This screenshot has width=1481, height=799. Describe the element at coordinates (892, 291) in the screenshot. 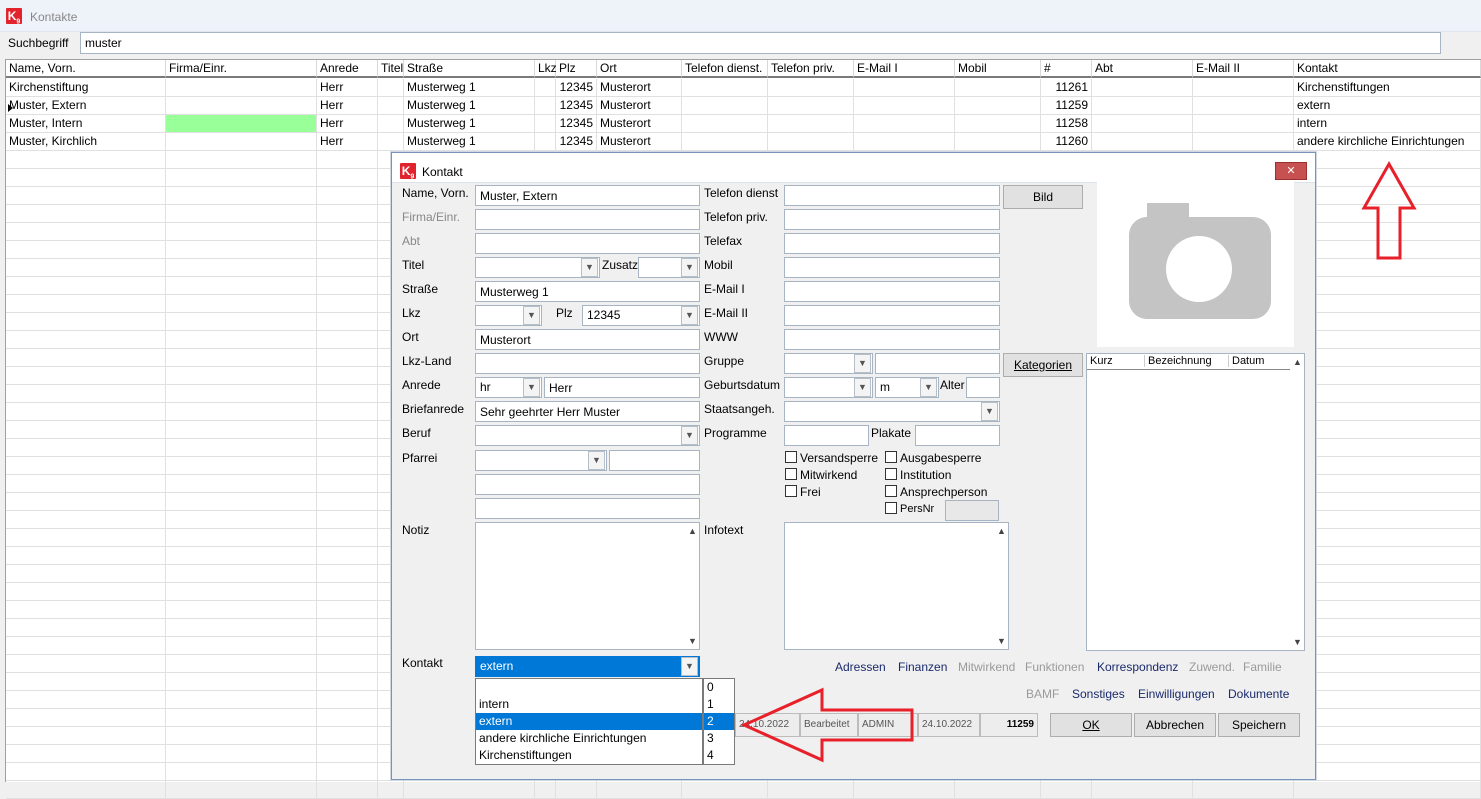

I see `email1-input` at that location.